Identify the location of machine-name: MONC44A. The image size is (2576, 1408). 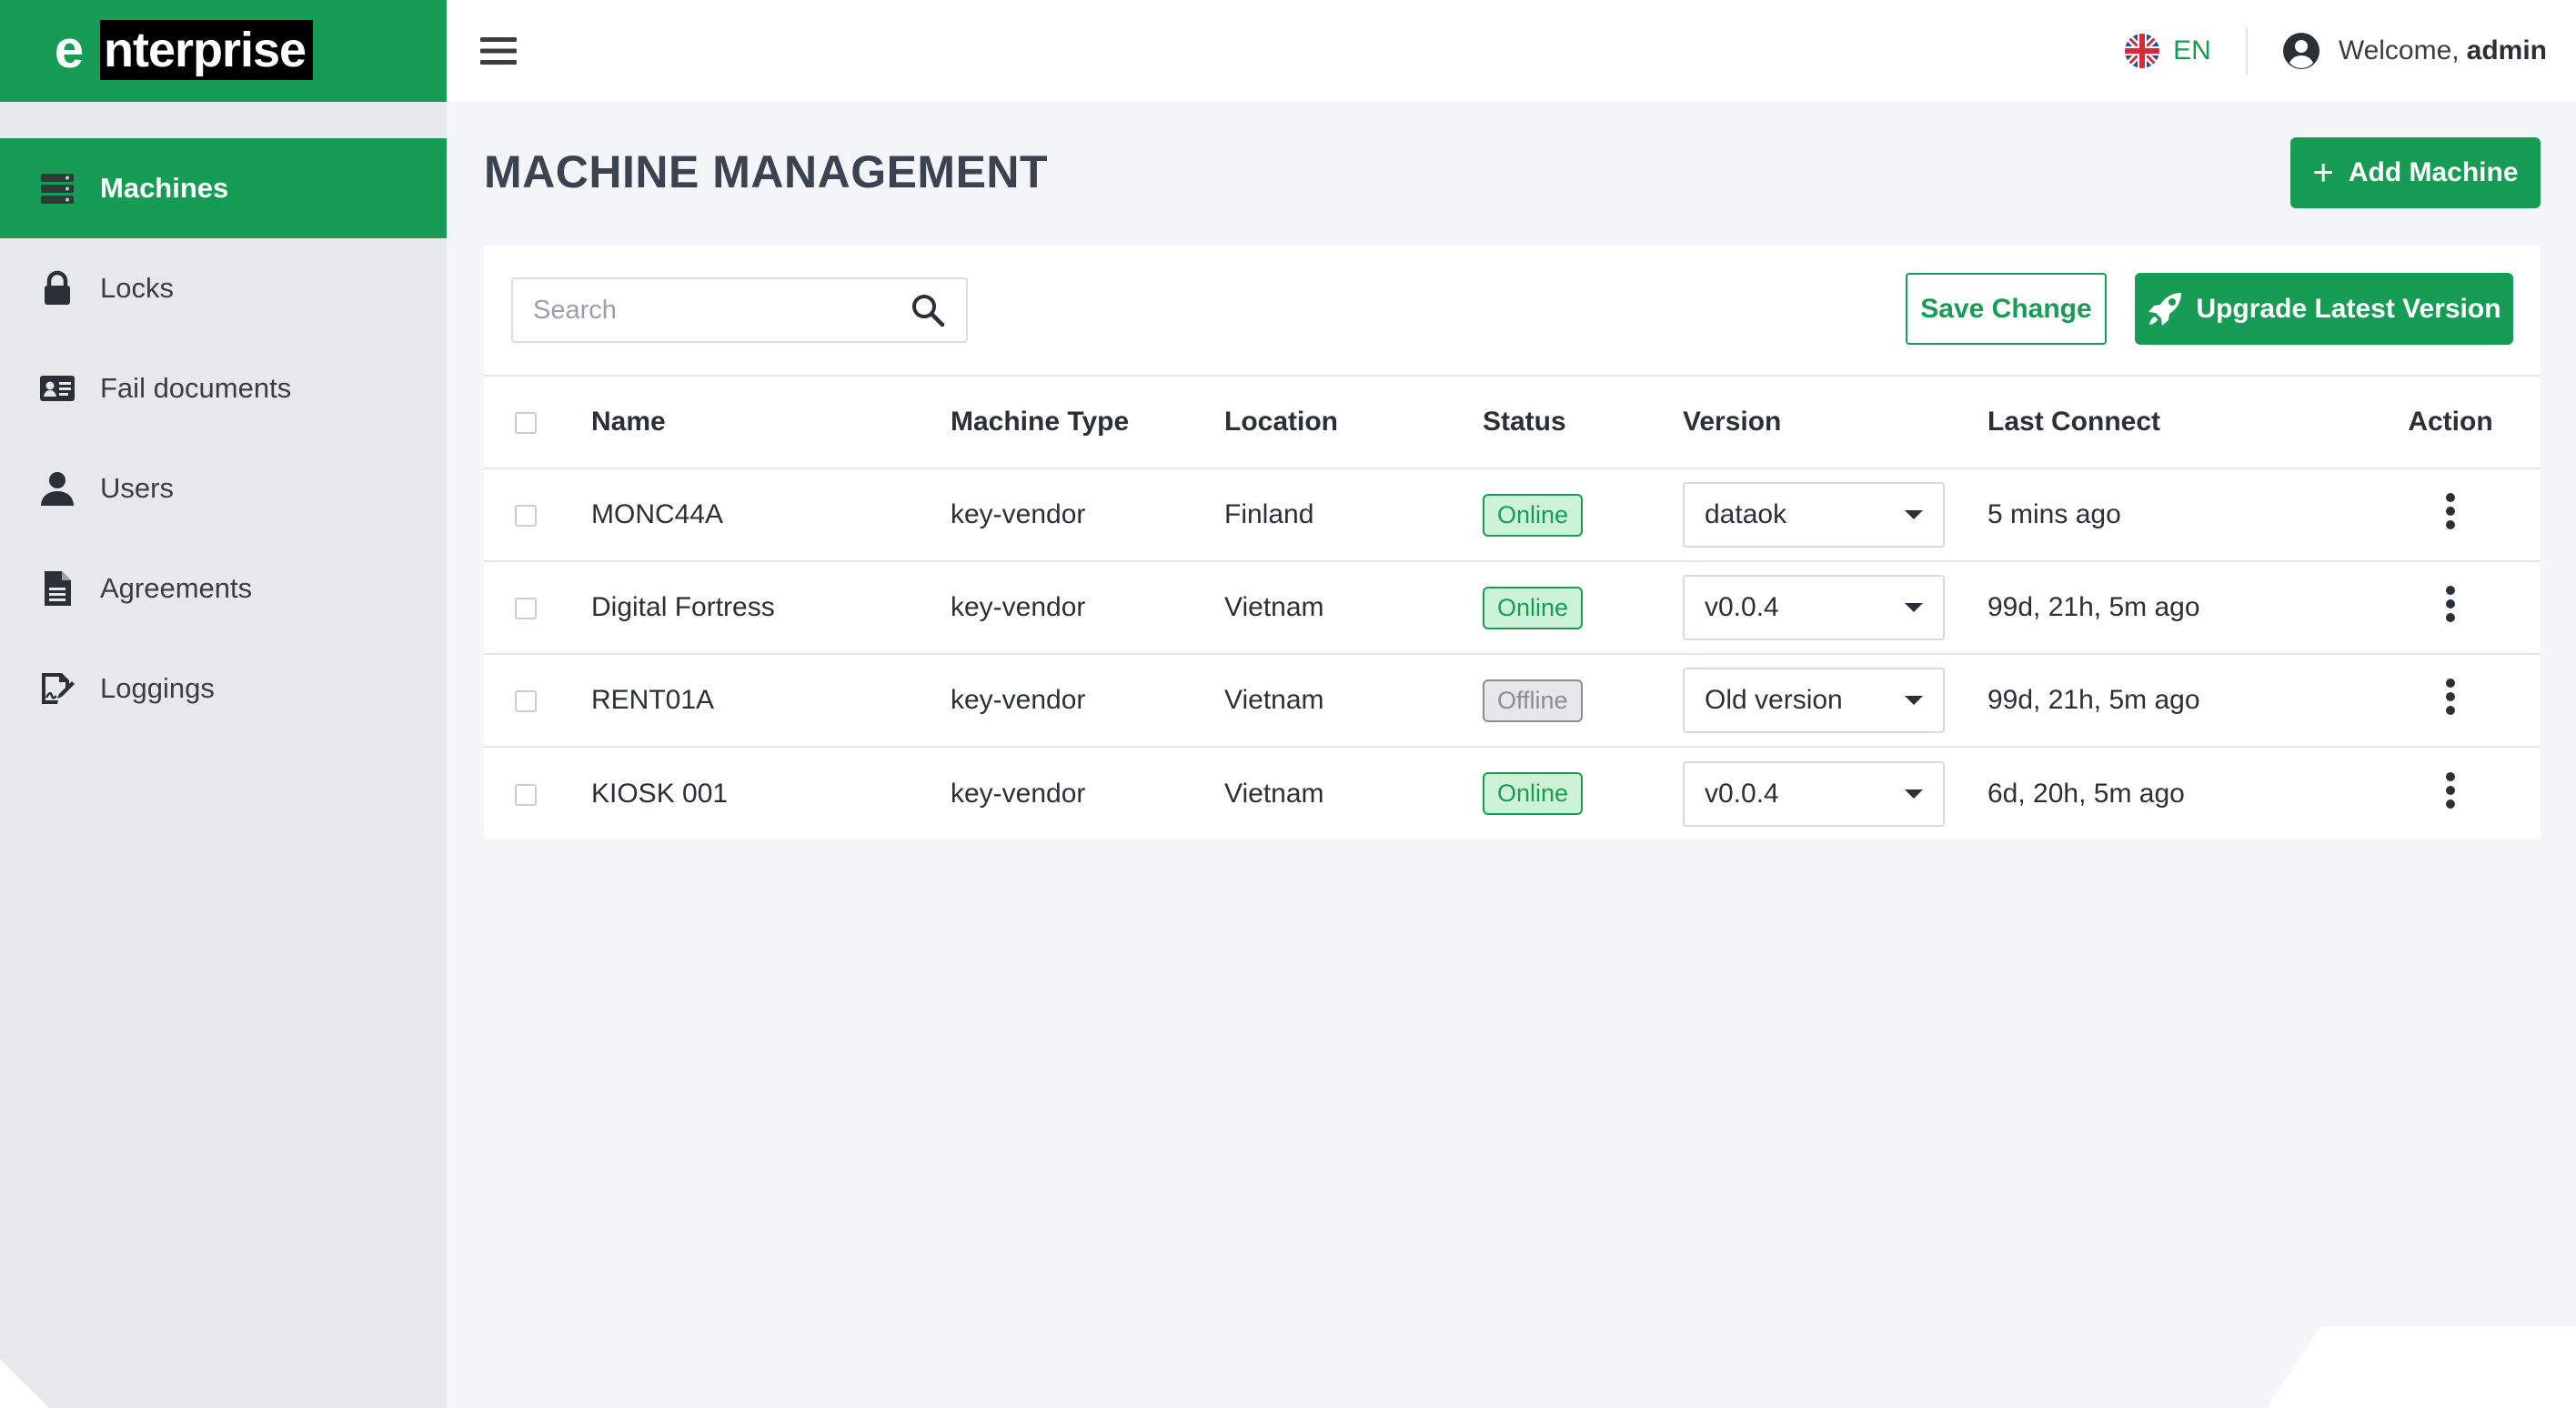
(771, 514).